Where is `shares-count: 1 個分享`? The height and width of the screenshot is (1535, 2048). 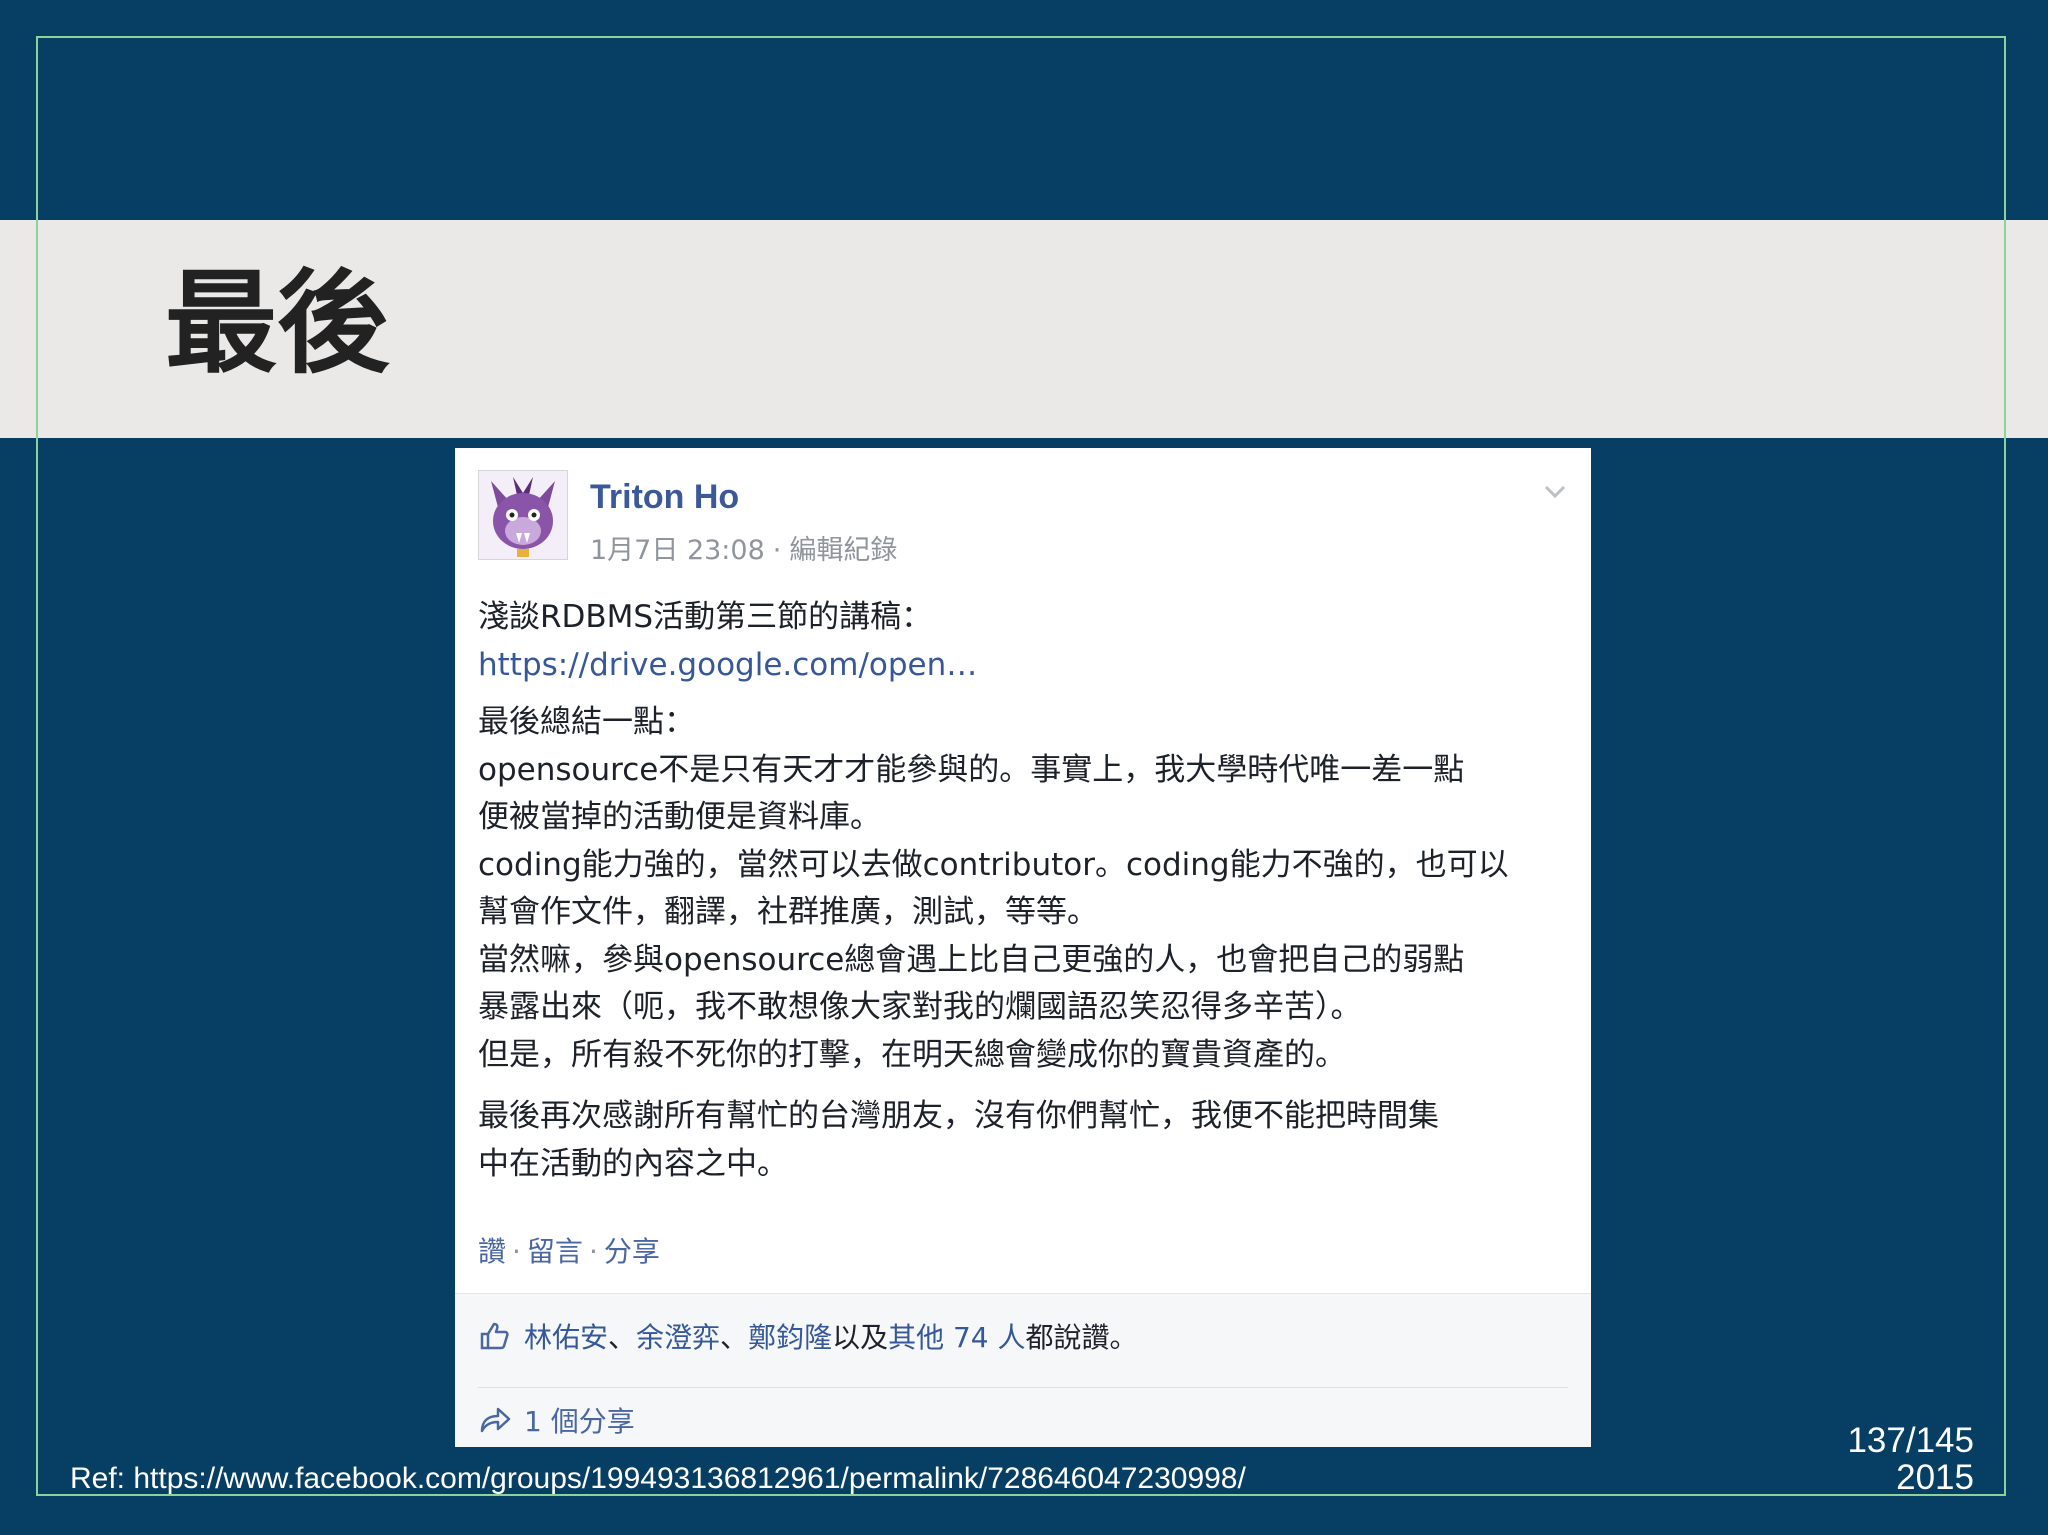
shares-count: 1 個分享 is located at coordinates (556, 1420).